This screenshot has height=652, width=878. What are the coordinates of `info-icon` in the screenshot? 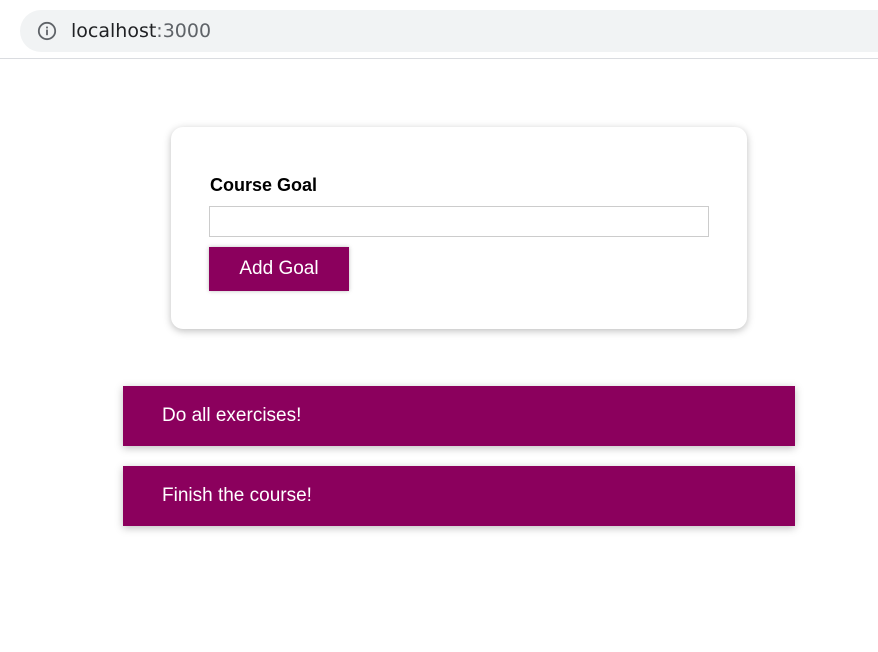 It's located at (47, 31).